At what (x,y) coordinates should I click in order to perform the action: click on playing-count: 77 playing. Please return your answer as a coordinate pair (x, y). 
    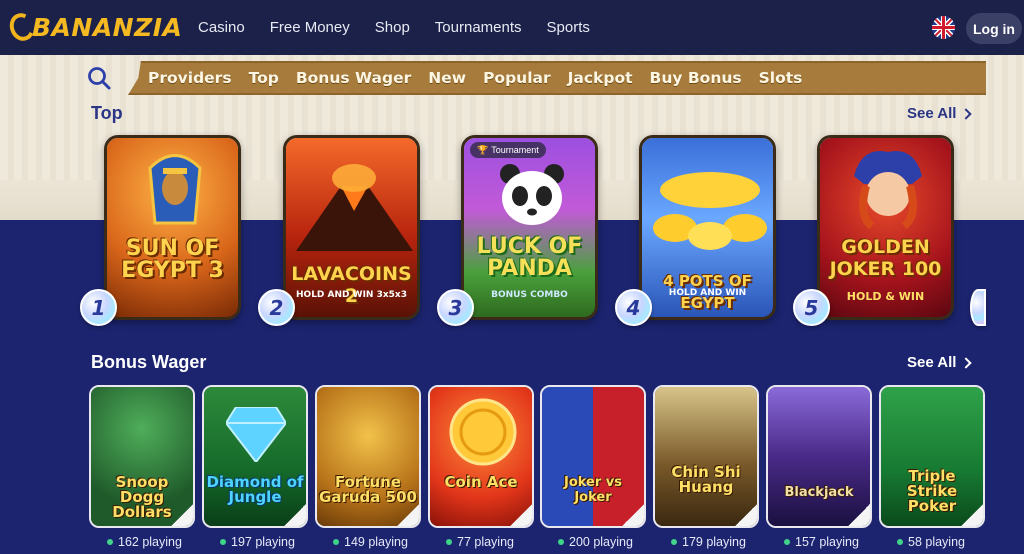
    Looking at the image, I should click on (480, 542).